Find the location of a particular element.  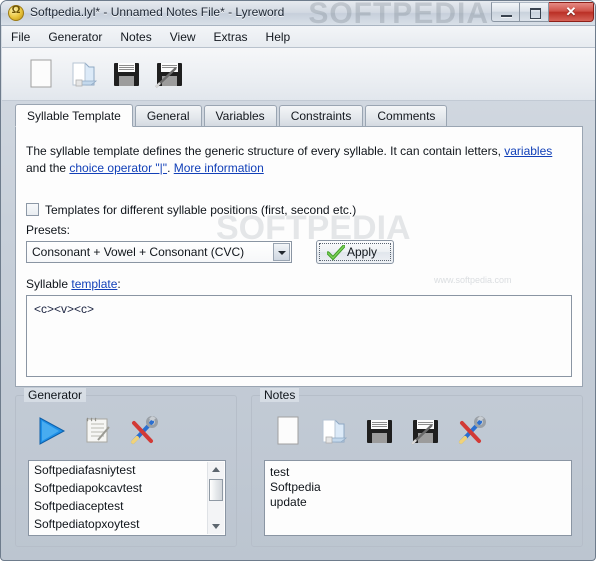

scroll-down-icon is located at coordinates (216, 526).